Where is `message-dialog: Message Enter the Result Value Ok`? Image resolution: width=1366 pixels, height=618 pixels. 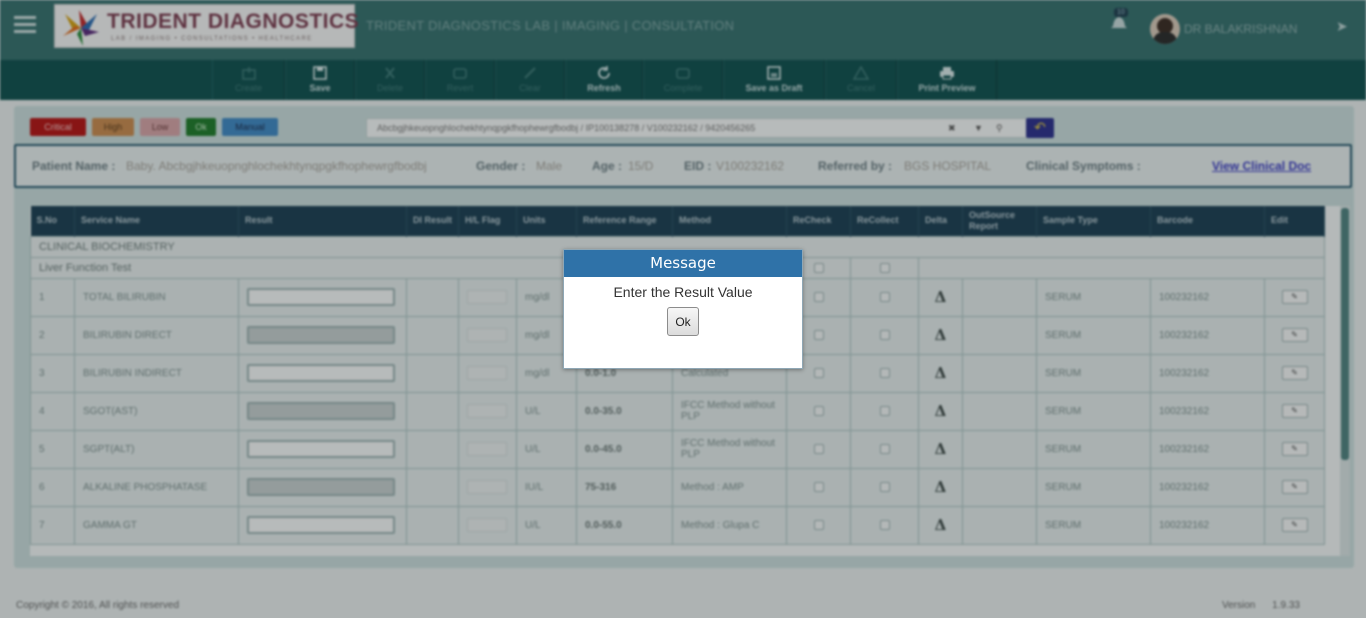 message-dialog: Message Enter the Result Value Ok is located at coordinates (683, 309).